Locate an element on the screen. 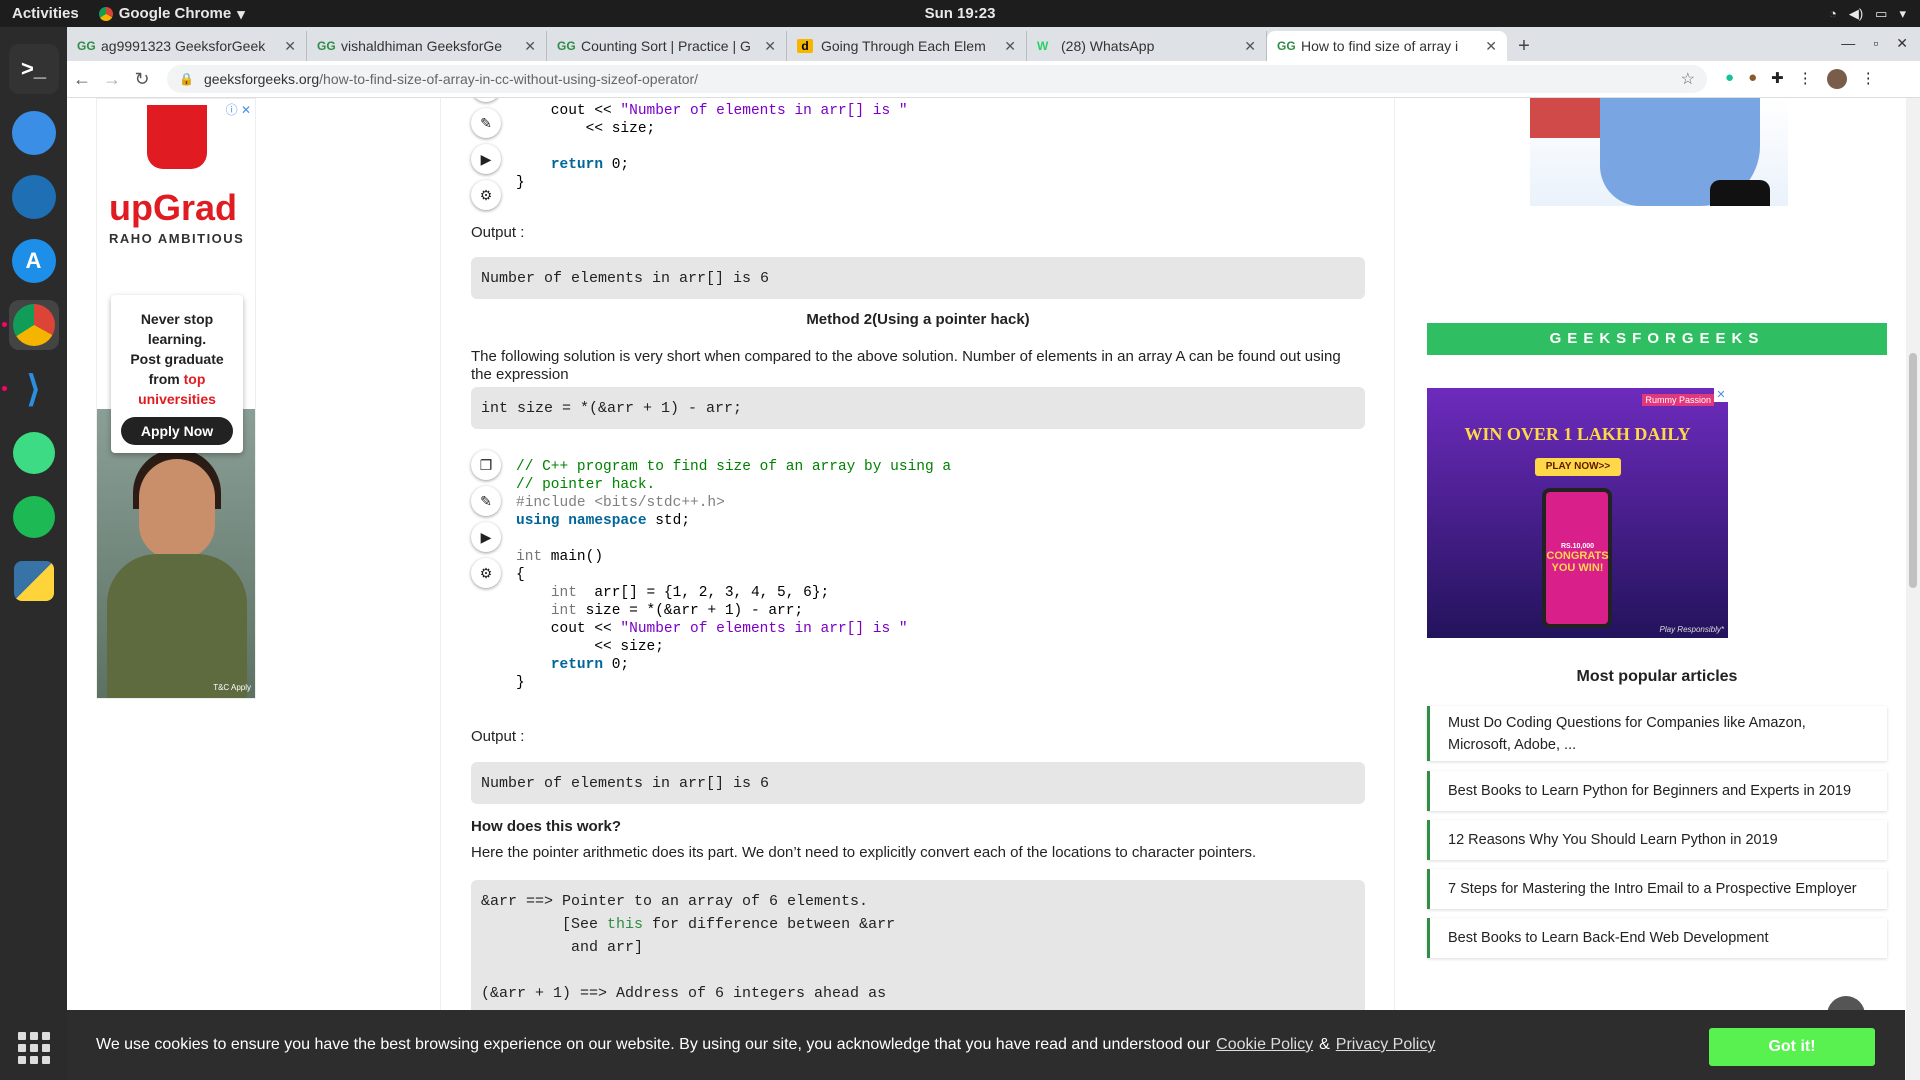 The image size is (1920, 1080). tab-title: Counting Sort | Practice | G is located at coordinates (666, 46).